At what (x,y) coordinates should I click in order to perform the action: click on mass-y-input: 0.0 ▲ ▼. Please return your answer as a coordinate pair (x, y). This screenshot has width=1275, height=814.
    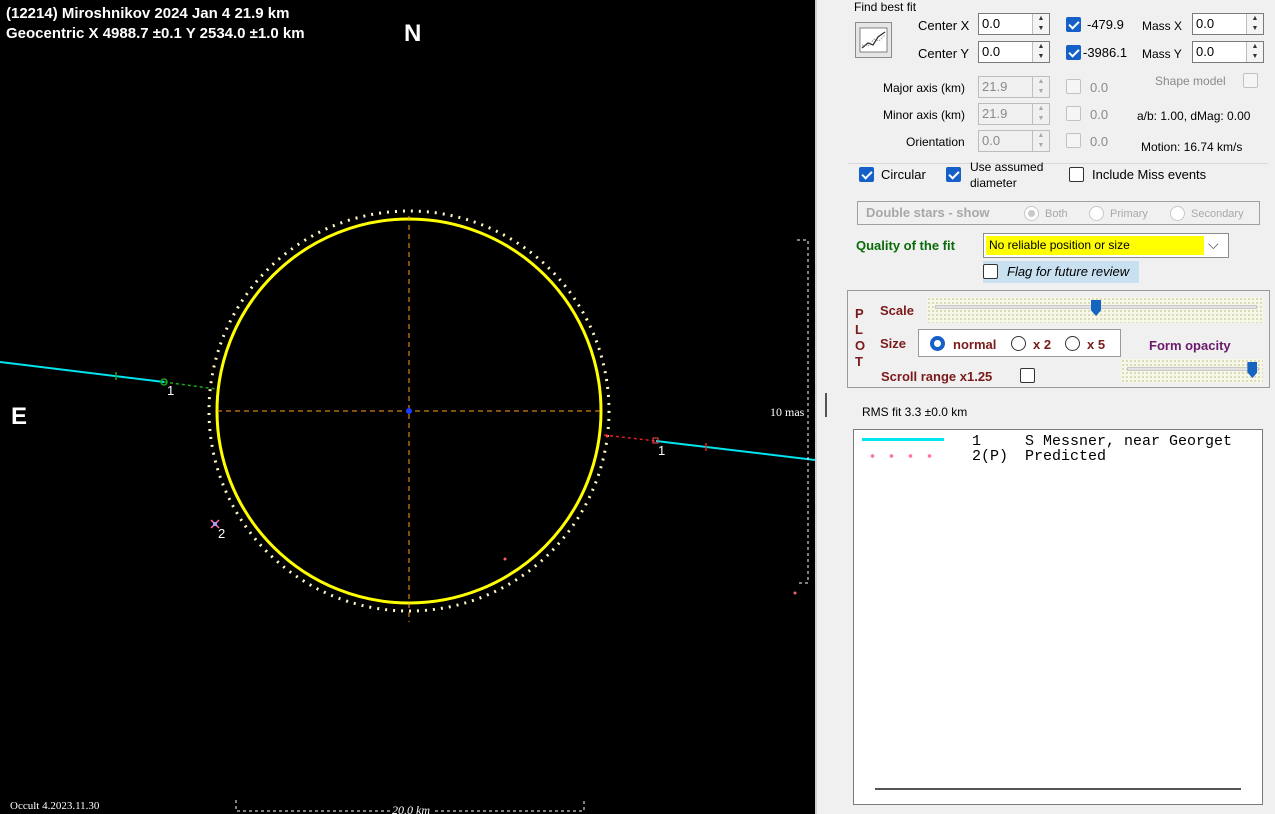
    Looking at the image, I should click on (1228, 52).